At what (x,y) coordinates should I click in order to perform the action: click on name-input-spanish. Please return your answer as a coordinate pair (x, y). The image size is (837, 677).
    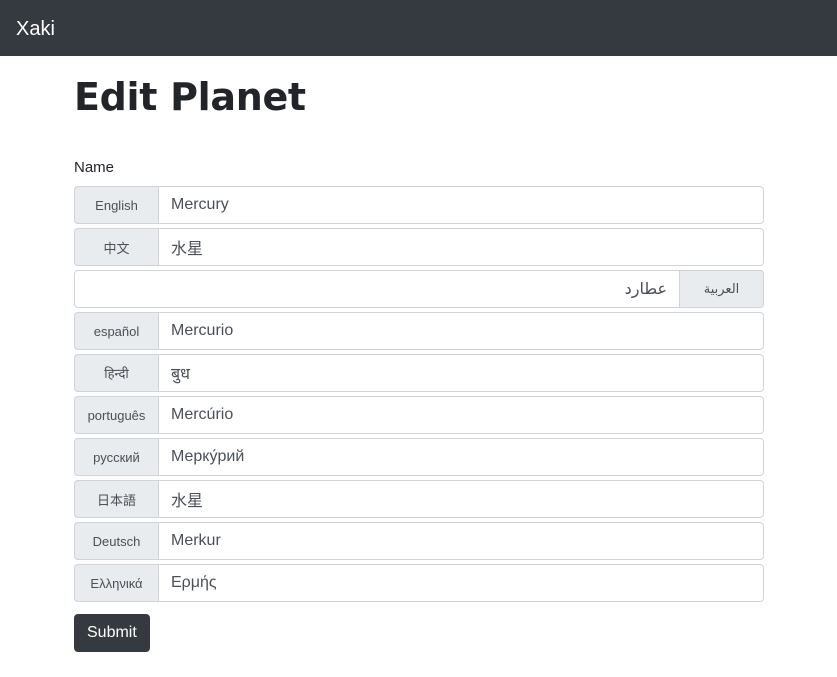
    Looking at the image, I should click on (461, 331).